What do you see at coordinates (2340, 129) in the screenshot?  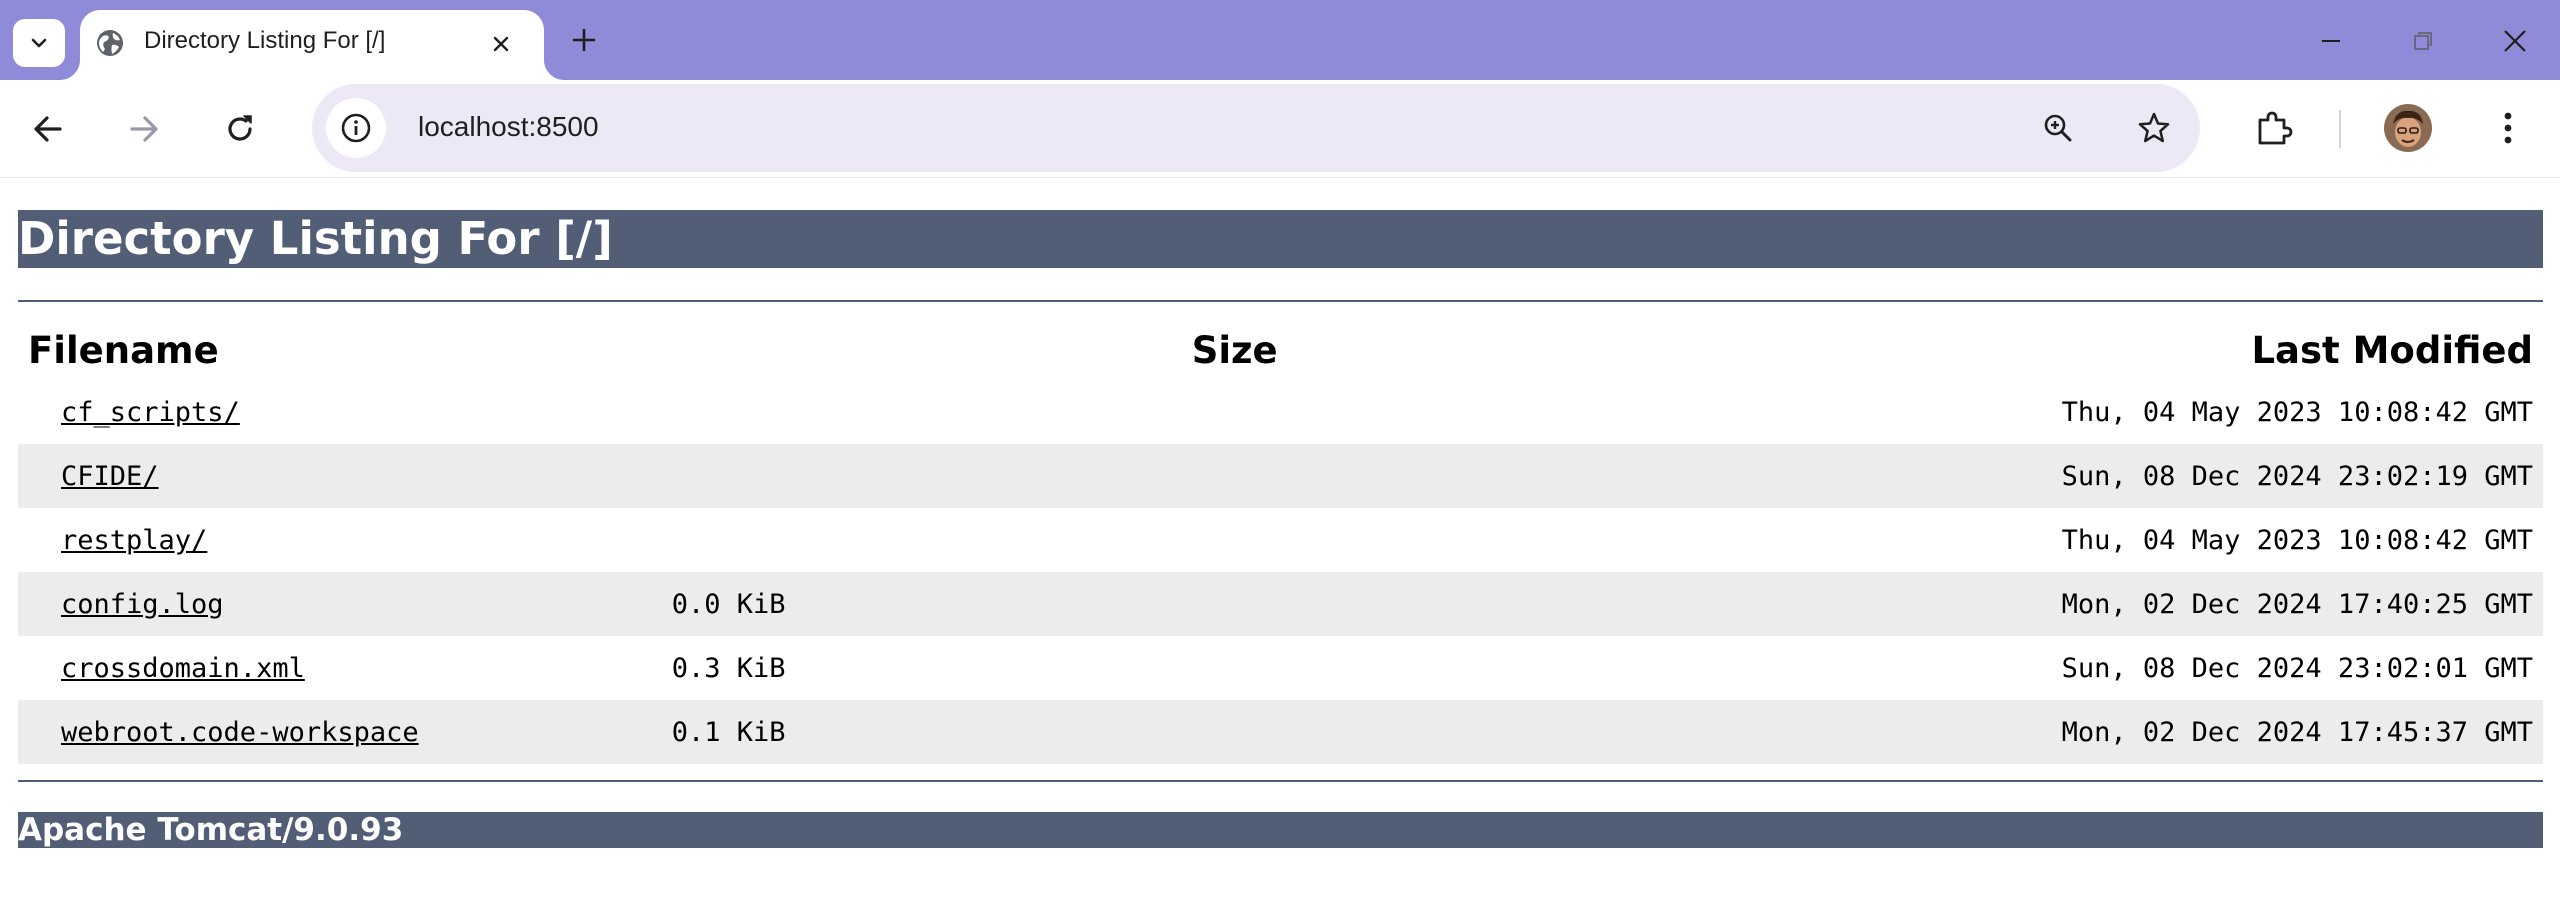 I see `toolbar-divider` at bounding box center [2340, 129].